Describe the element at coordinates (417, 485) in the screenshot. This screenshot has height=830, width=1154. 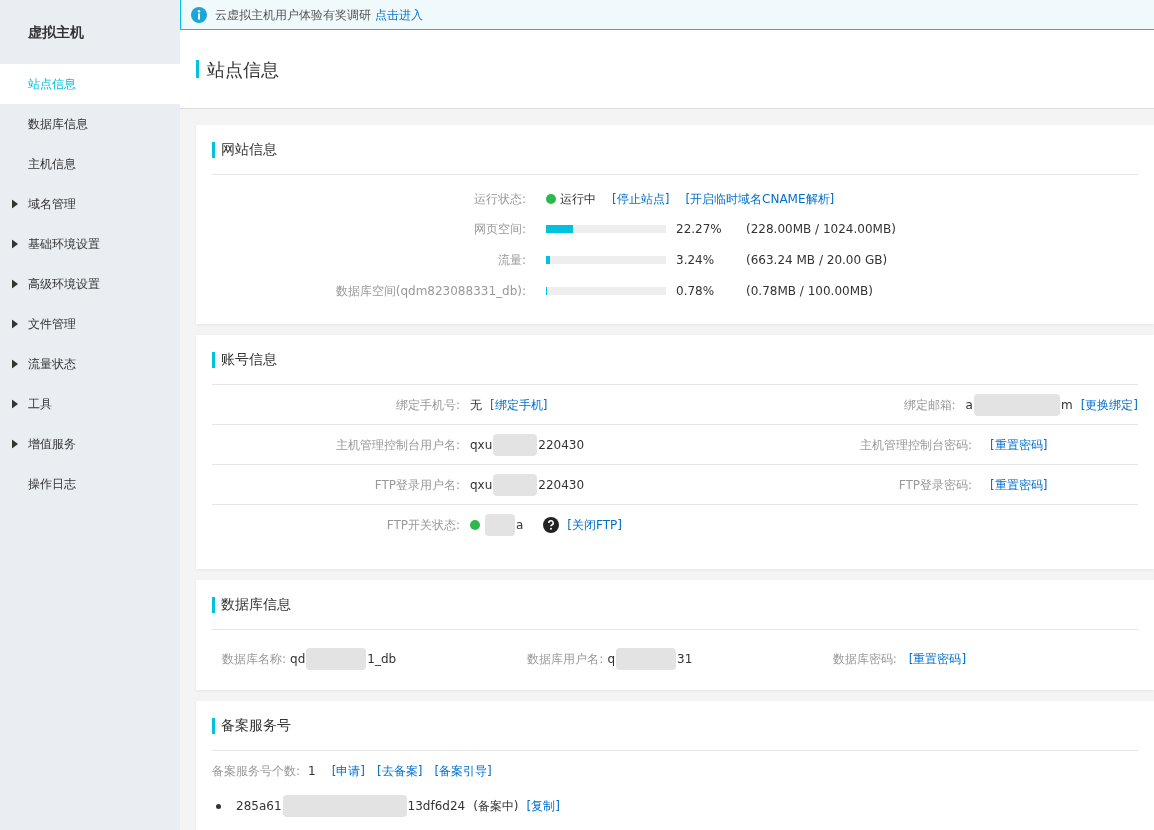
I see `field-label: FTP登录用户名:` at that location.